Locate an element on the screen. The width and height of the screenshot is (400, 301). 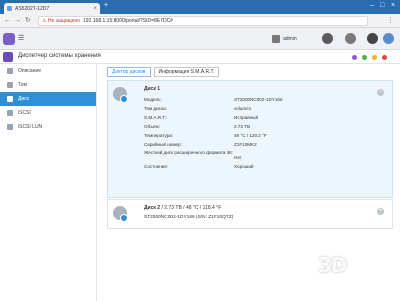
disk-1-title: Диск 1 is located at coordinates (152, 89).